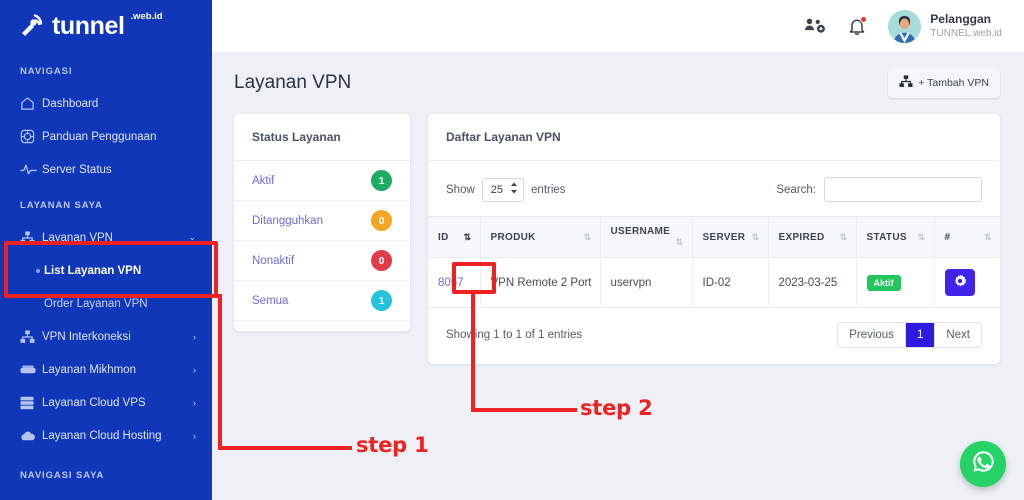 This screenshot has width=1024, height=500. I want to click on sidebar-item-label: Server Status, so click(77, 169).